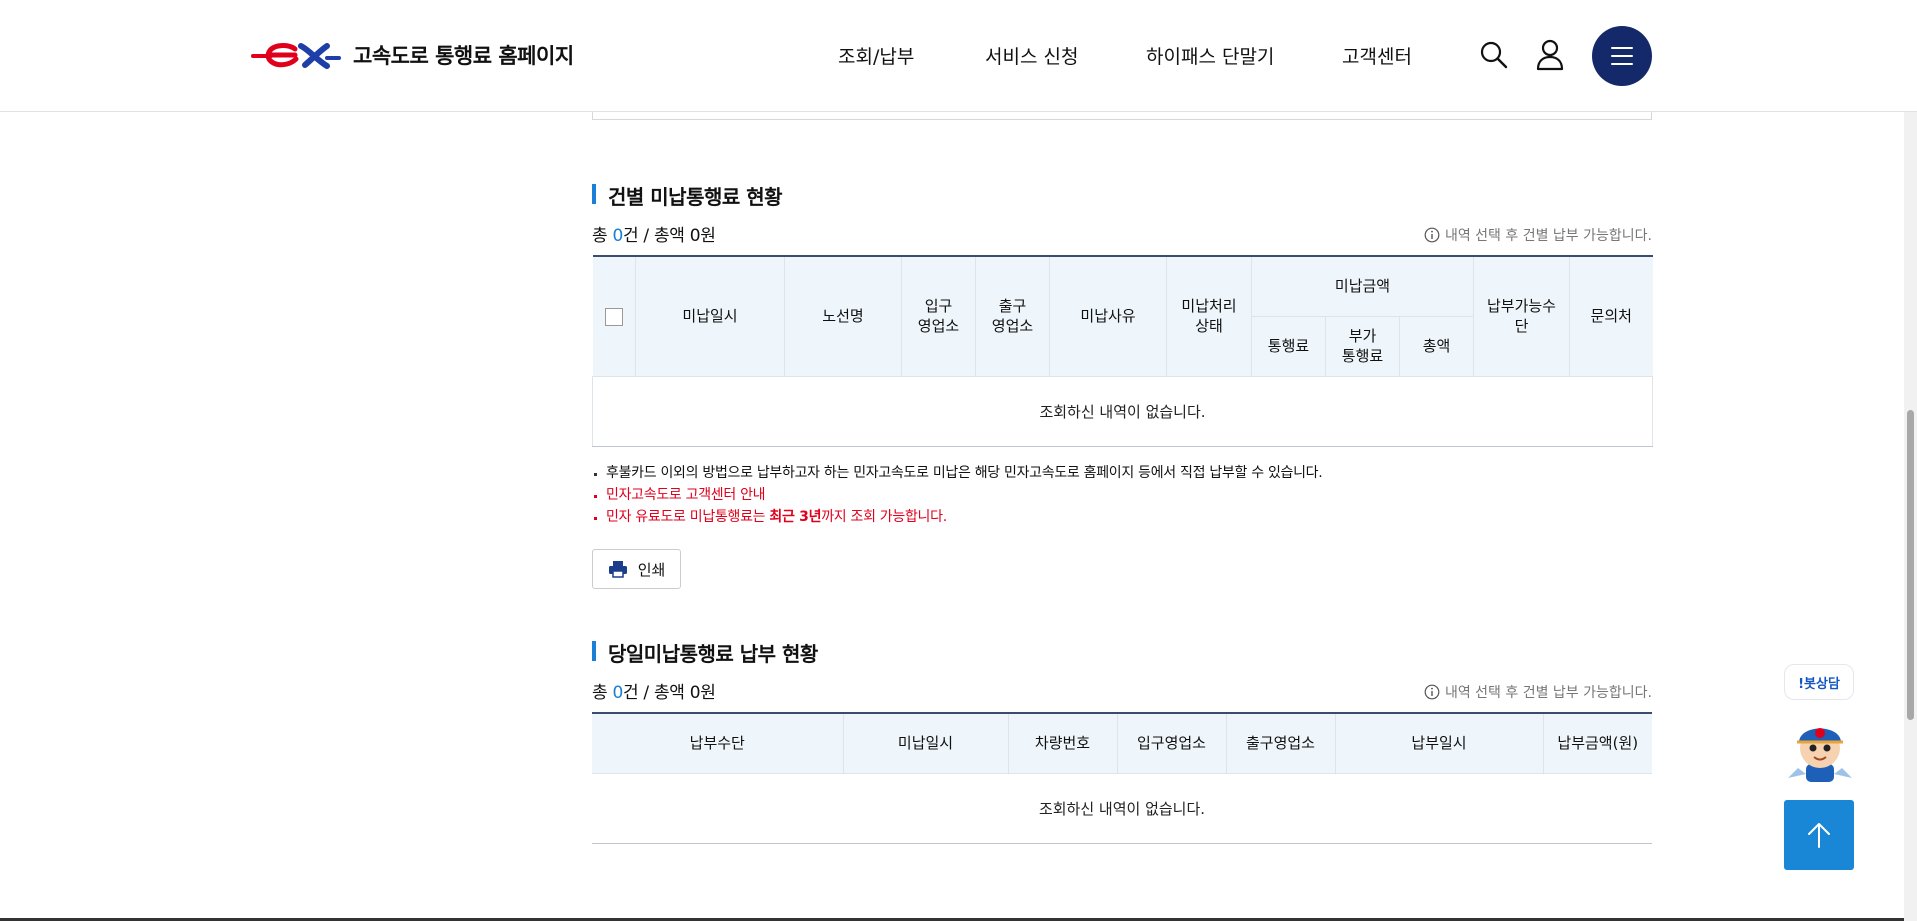 The width and height of the screenshot is (1917, 921). Describe the element at coordinates (1538, 235) in the screenshot. I see `section1-note: 내역 선택 후 건별 납부 가능합니다.` at that location.